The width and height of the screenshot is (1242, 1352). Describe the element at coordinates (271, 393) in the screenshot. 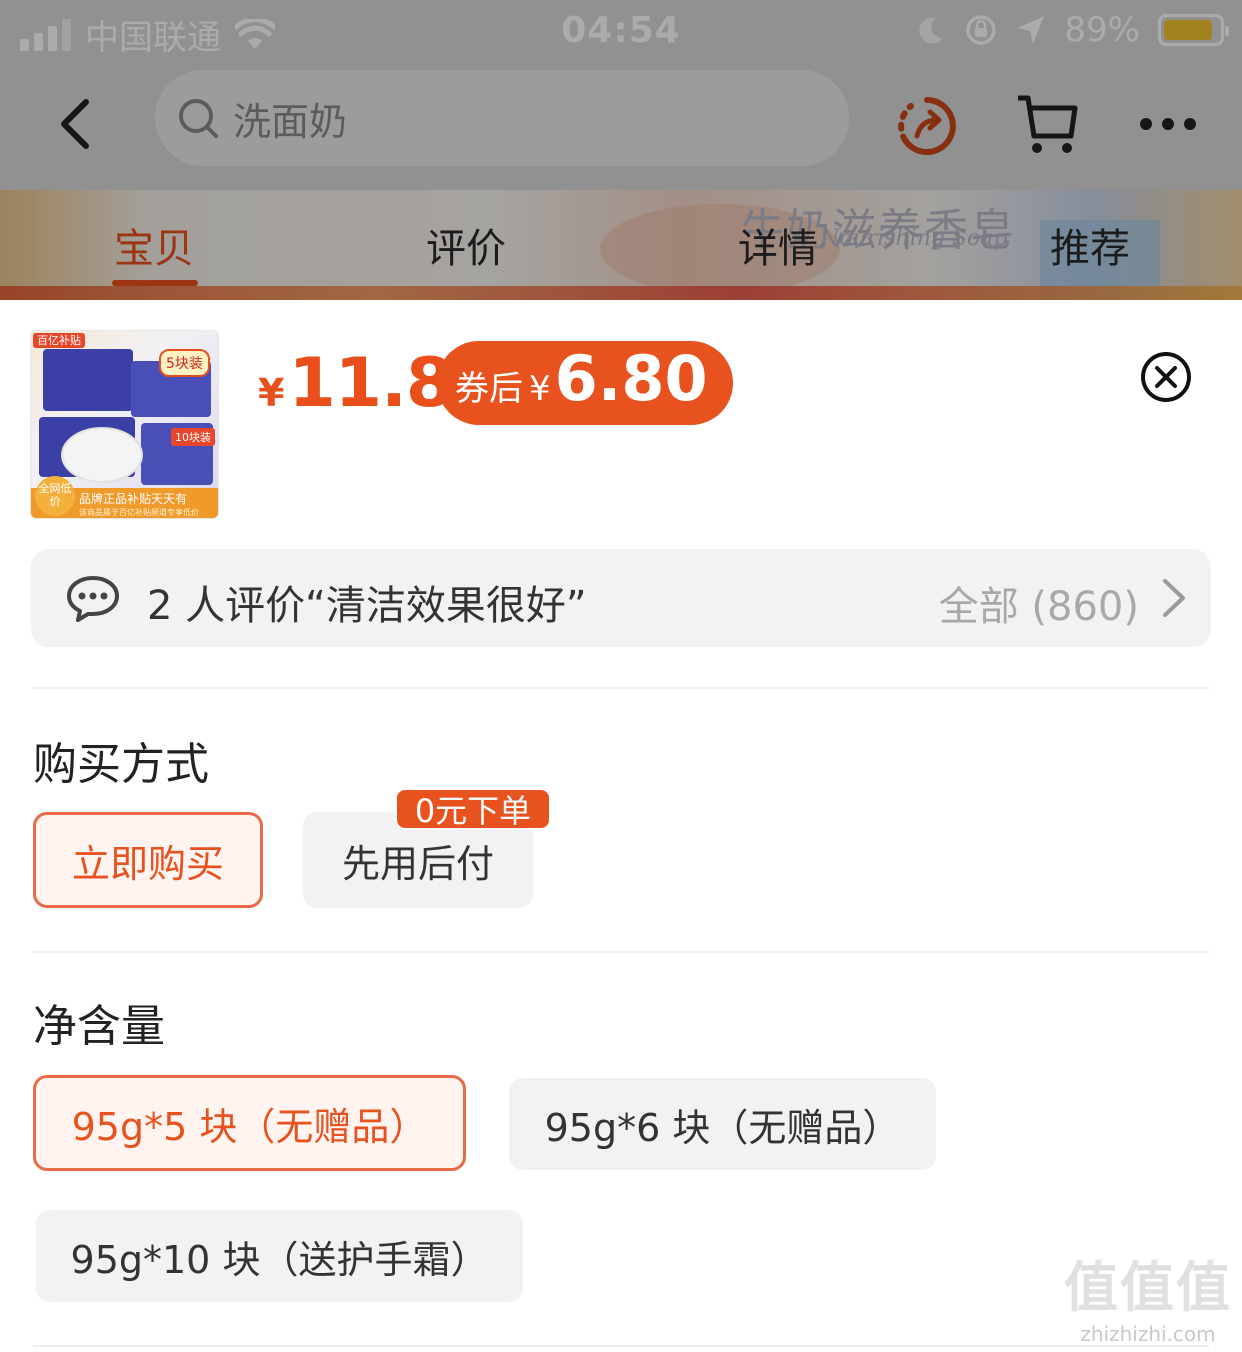

I see `price-currency: ¥` at that location.